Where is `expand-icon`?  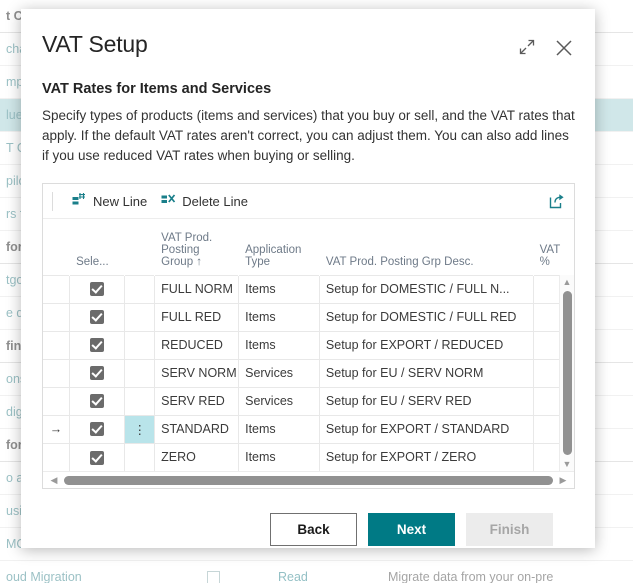 expand-icon is located at coordinates (527, 48).